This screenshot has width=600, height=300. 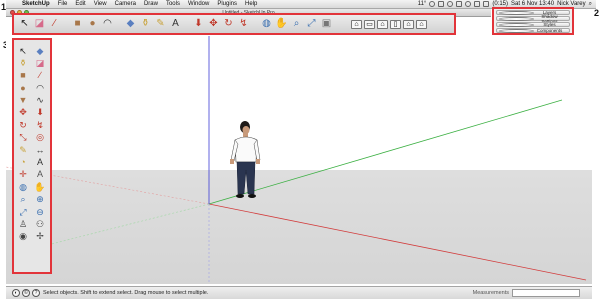 I want to click on credits-icon: ©, so click(x=26, y=293).